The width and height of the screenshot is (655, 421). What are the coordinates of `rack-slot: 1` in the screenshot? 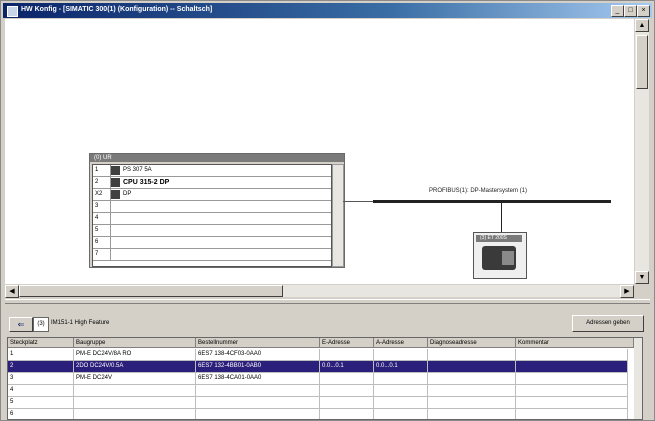 It's located at (102, 170).